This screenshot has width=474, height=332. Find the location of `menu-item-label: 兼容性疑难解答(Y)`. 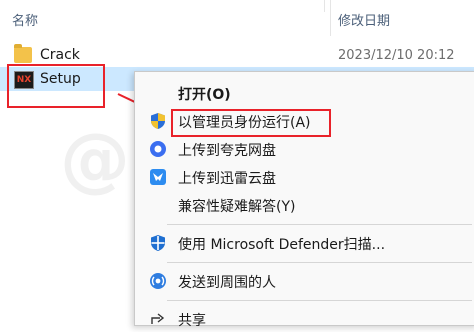

menu-item-label: 兼容性疑难解答(Y) is located at coordinates (237, 207).